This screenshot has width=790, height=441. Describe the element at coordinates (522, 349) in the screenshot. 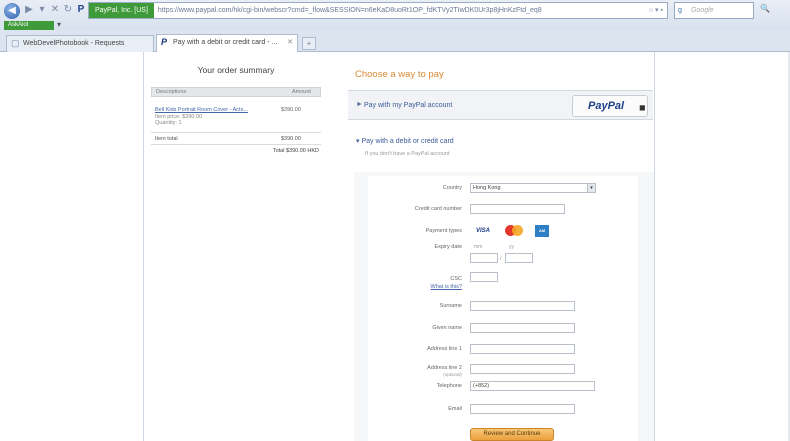

I see `address1-input` at that location.